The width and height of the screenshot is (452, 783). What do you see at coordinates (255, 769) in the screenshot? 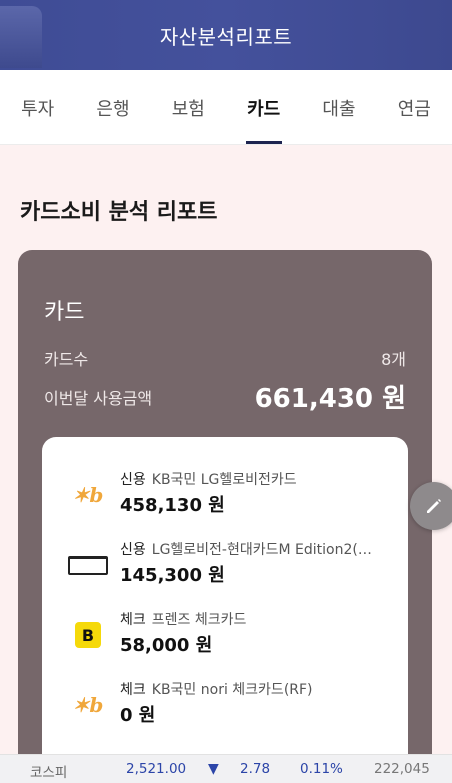
I see `ticker-change: 2.78` at bounding box center [255, 769].